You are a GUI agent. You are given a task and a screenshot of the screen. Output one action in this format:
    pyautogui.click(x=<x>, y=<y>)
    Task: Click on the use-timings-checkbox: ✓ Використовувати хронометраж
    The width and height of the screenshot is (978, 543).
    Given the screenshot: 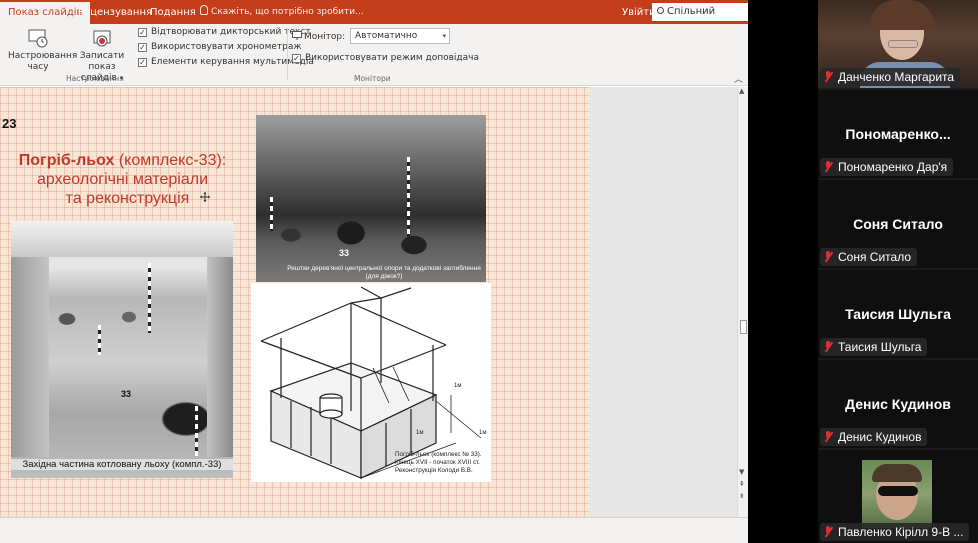 What is the action you would take?
    pyautogui.click(x=219, y=47)
    